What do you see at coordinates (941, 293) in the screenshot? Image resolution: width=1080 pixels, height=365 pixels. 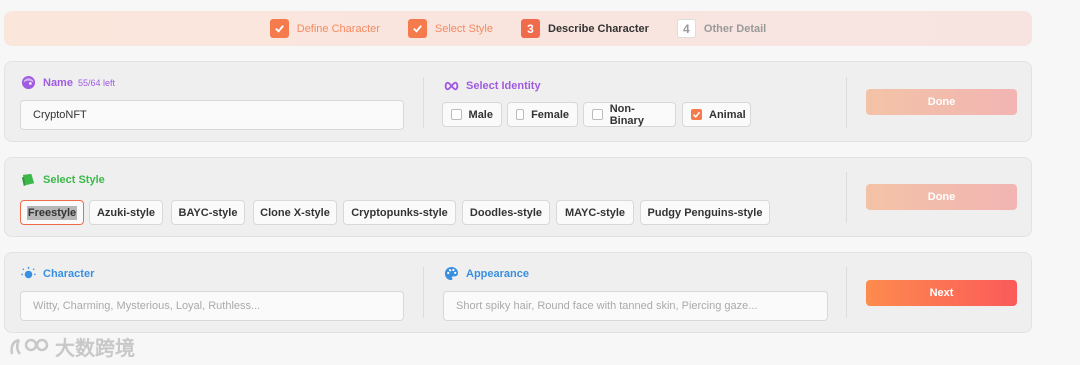 I see `next-button: Next` at bounding box center [941, 293].